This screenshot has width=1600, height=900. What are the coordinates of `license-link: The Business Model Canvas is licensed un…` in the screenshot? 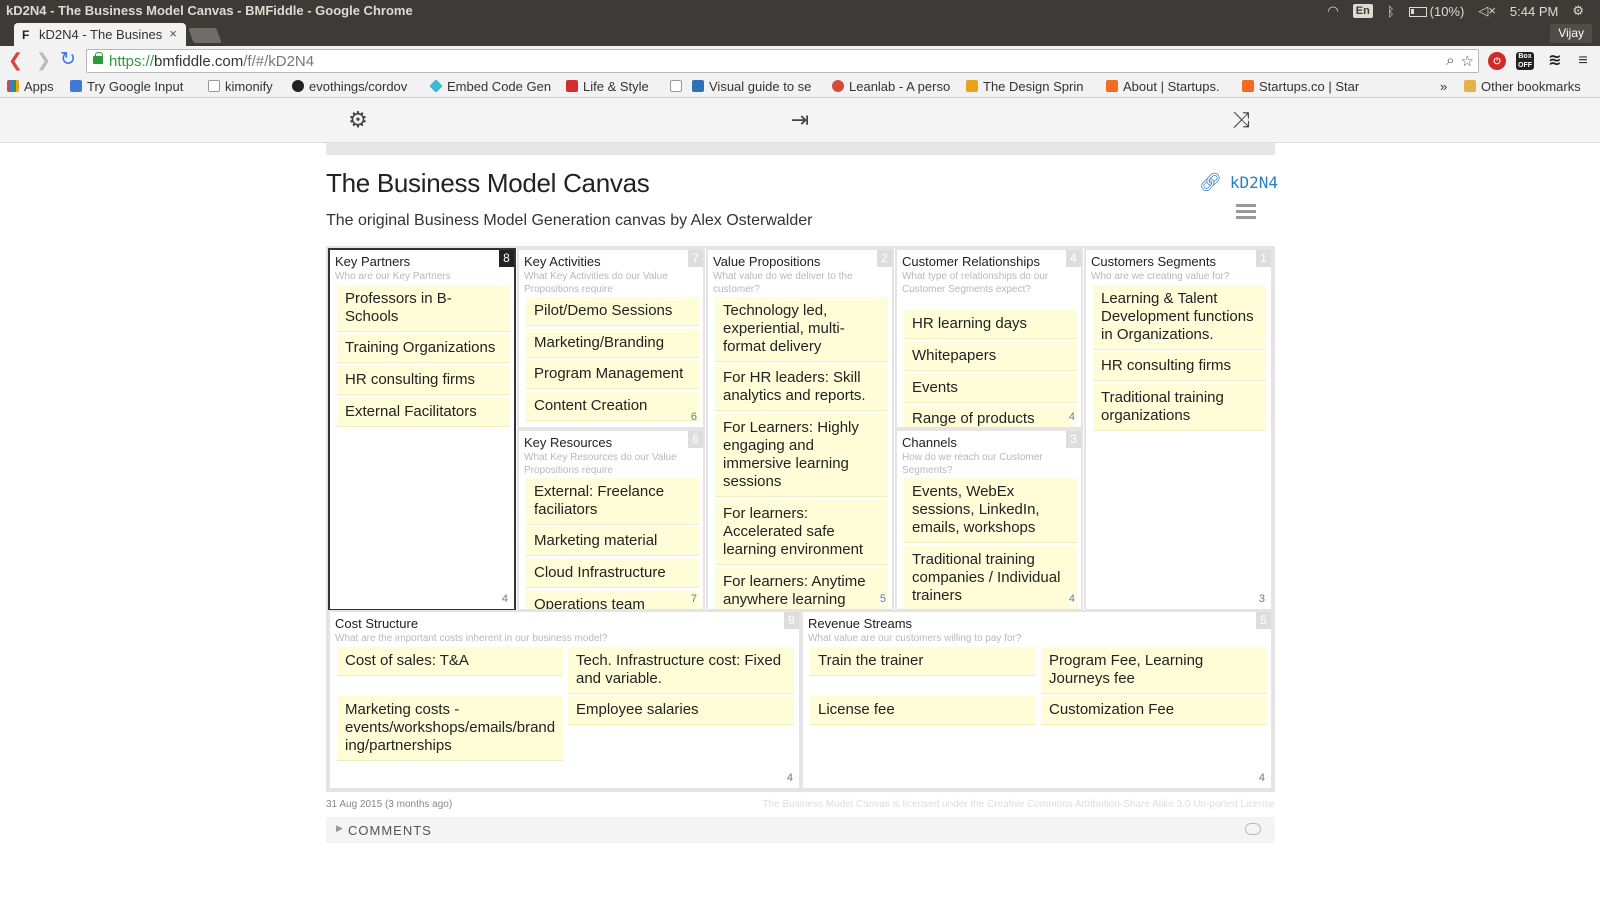 It's located at (1017, 804).